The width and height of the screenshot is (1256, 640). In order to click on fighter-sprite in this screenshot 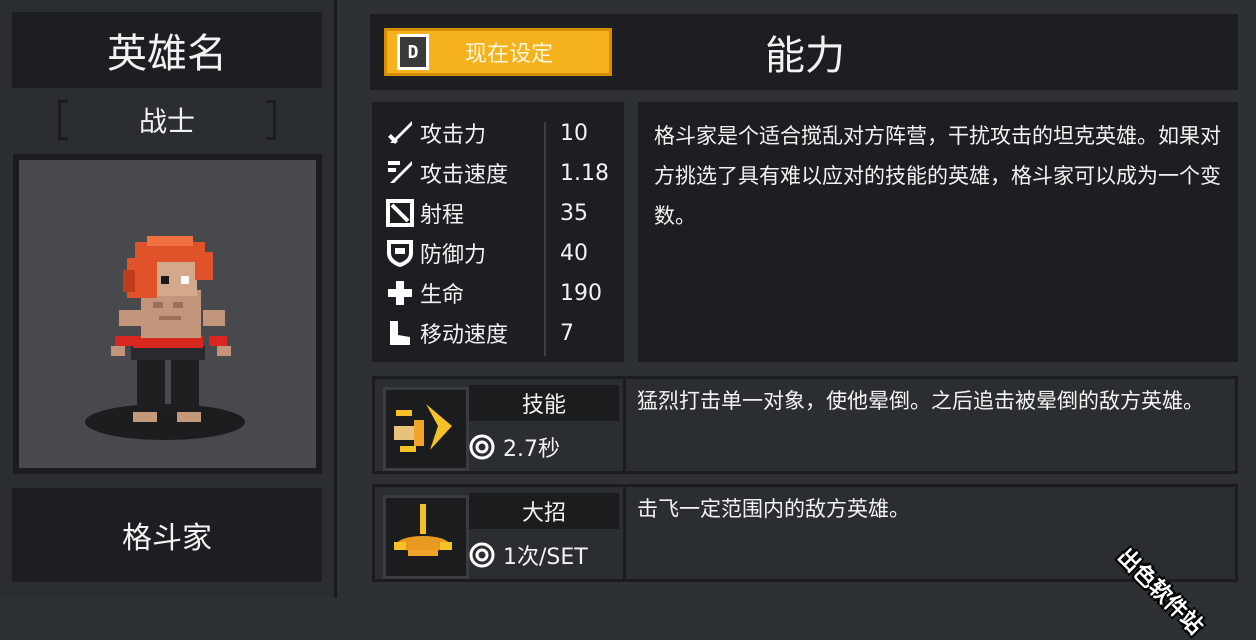, I will do `click(165, 338)`.